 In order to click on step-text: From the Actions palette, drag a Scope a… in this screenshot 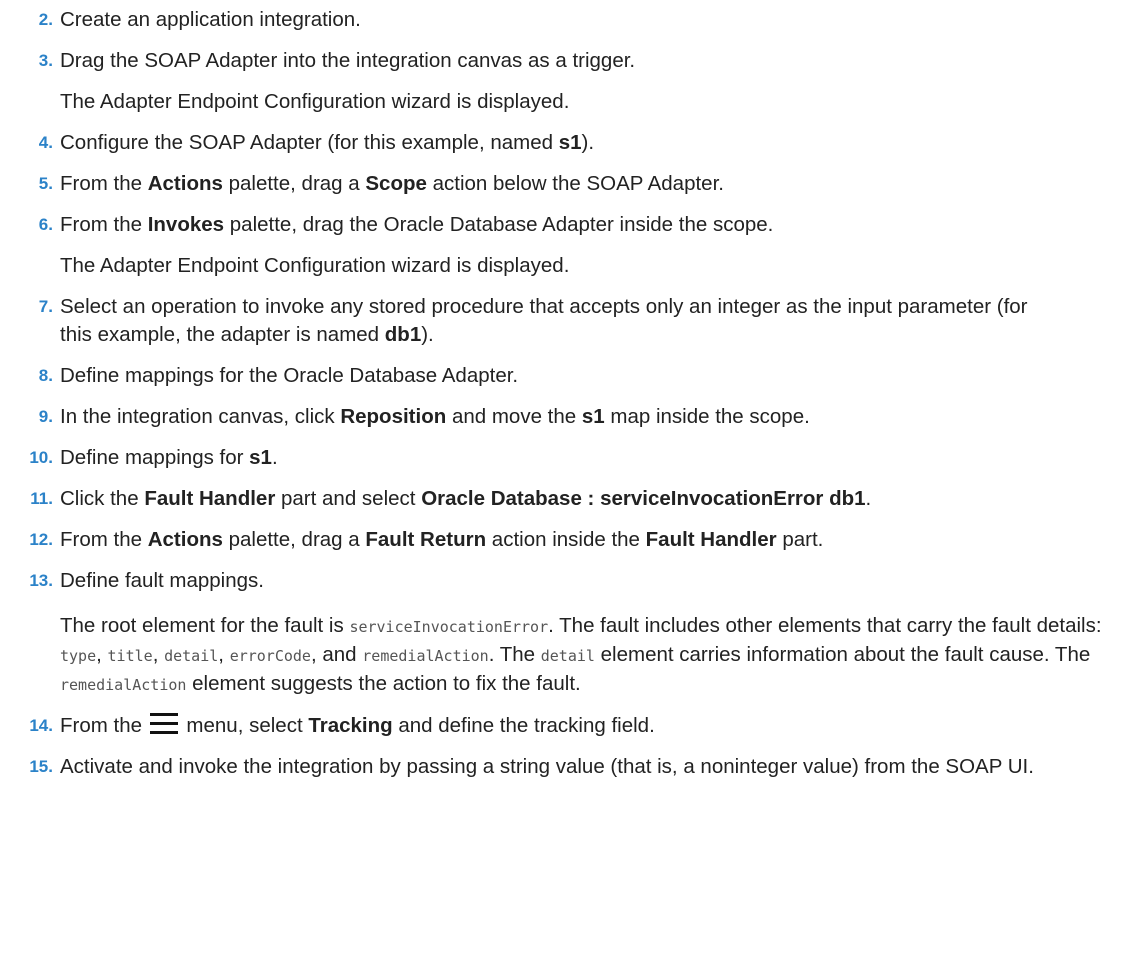, I will do `click(392, 183)`.